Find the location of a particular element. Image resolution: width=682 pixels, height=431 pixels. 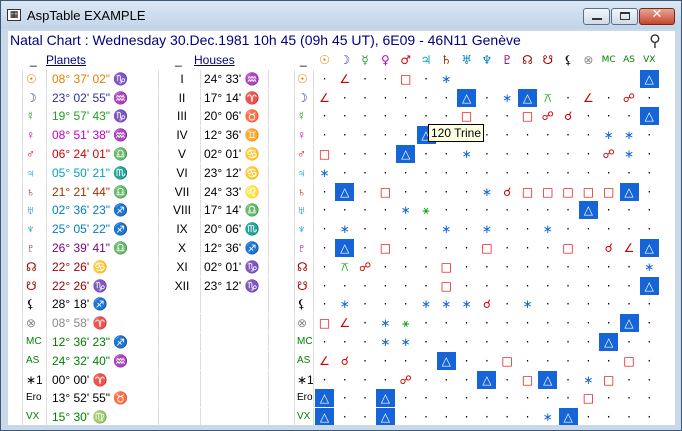

app-icon: ▦ is located at coordinates (14, 15).